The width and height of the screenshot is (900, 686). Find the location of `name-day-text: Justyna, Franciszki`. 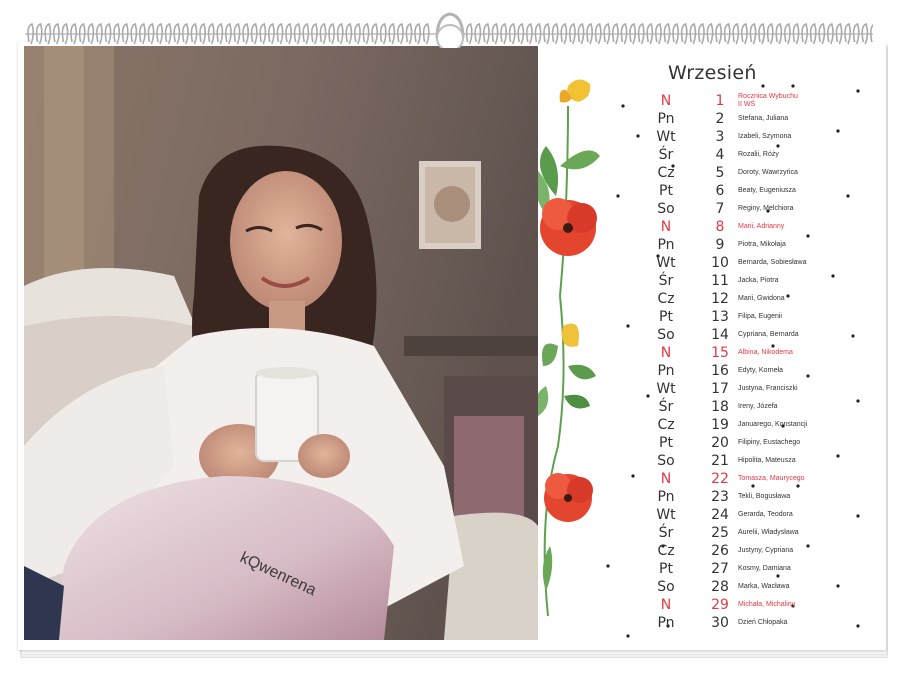

name-day-text: Justyna, Franciszki is located at coordinates (768, 388).